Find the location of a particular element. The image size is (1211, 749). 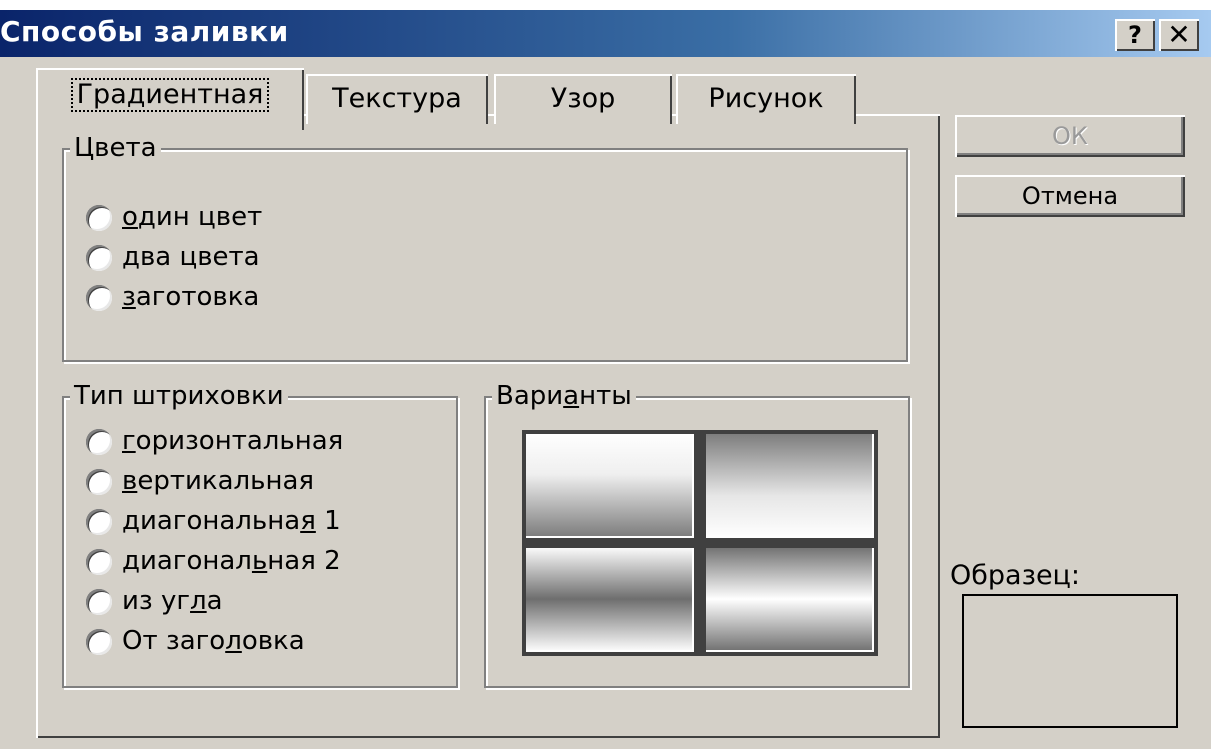

radio-label-part: из уг is located at coordinates (156, 601).